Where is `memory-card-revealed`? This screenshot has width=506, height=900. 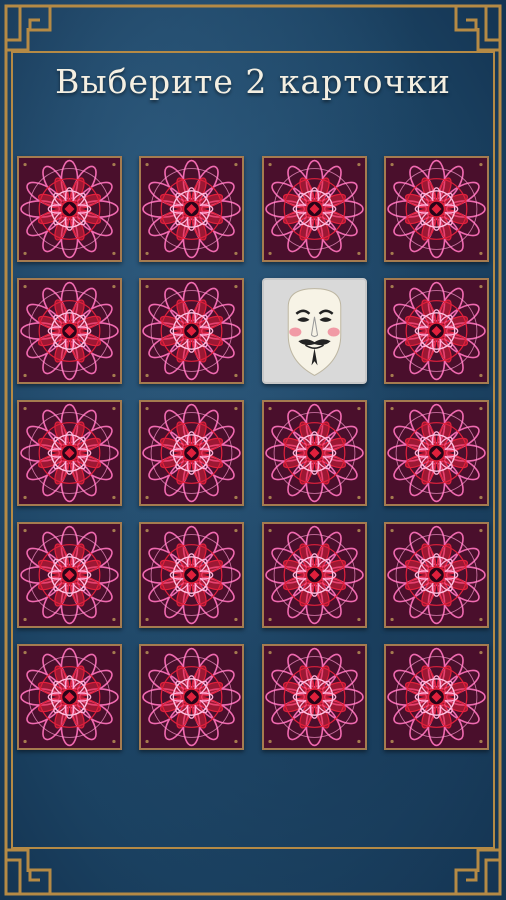 memory-card-revealed is located at coordinates (314, 331).